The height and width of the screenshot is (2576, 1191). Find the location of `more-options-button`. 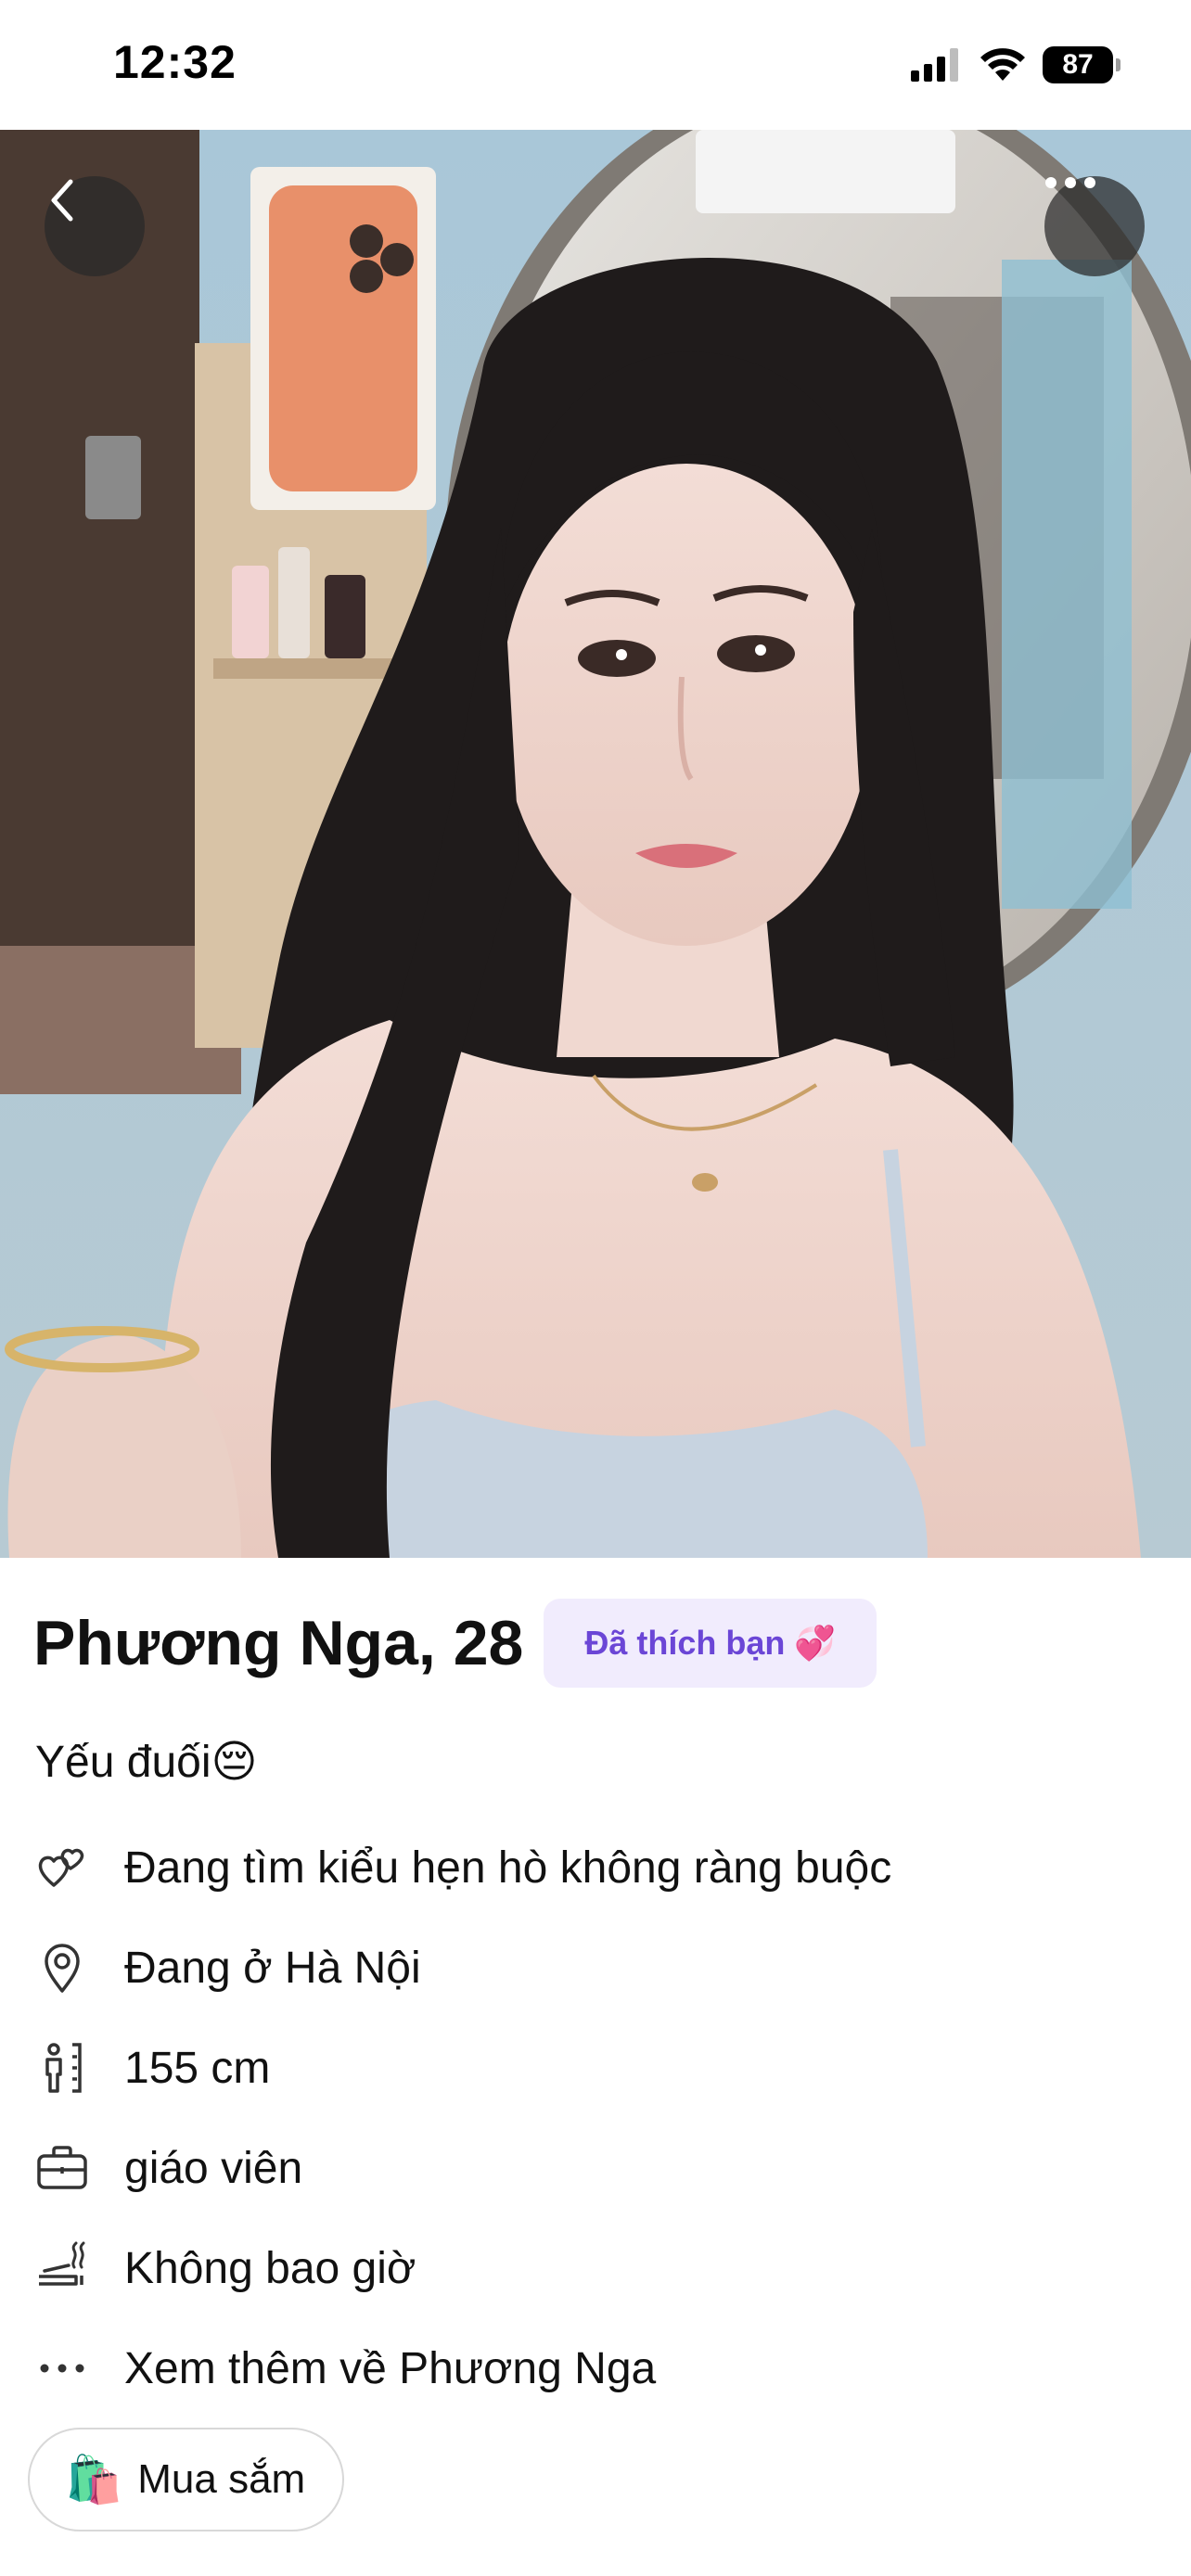

more-options-button is located at coordinates (1095, 226).